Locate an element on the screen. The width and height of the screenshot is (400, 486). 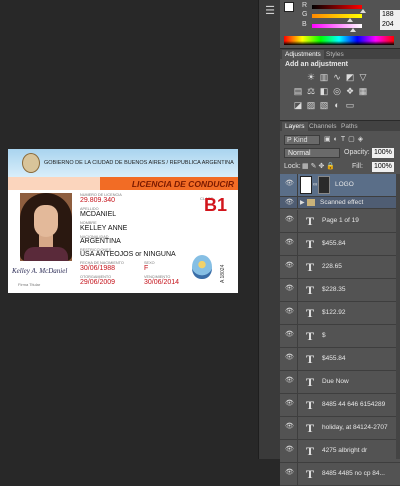
layer-row: 👁 T $ is located at coordinates (340, 336).